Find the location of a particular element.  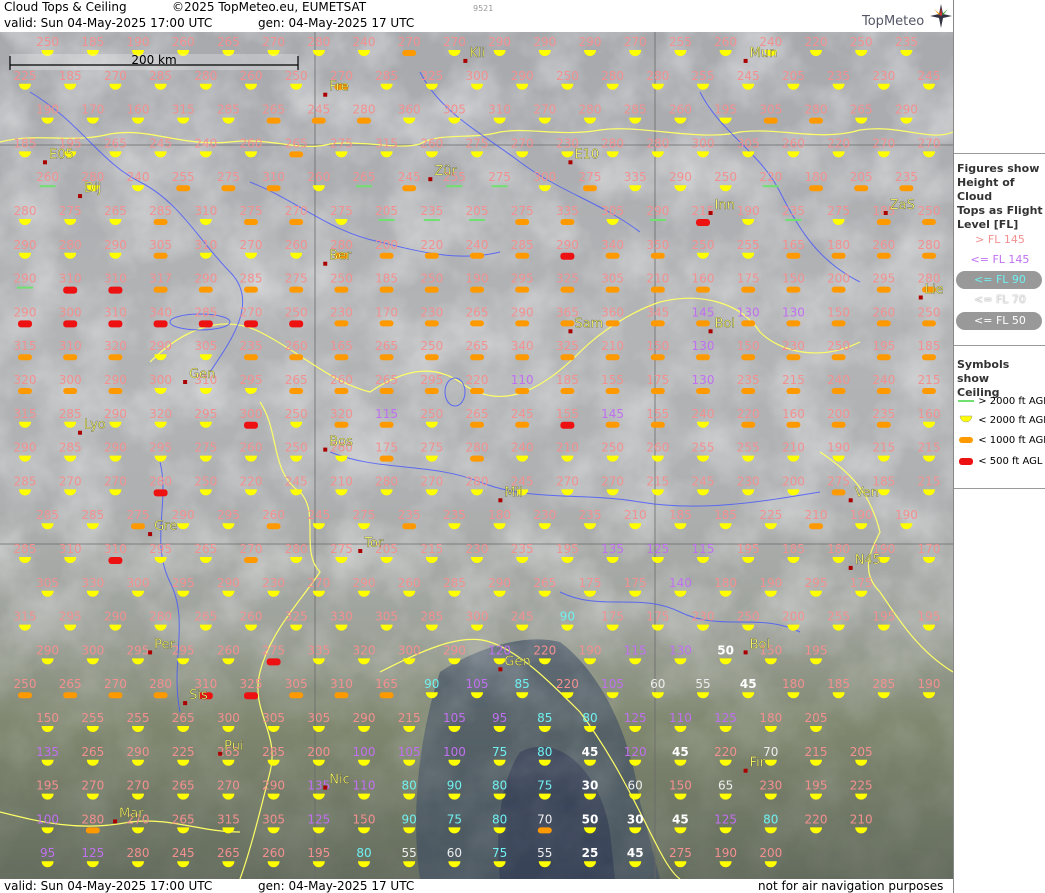

cloud-top-value: 210 is located at coordinates (657, 279).